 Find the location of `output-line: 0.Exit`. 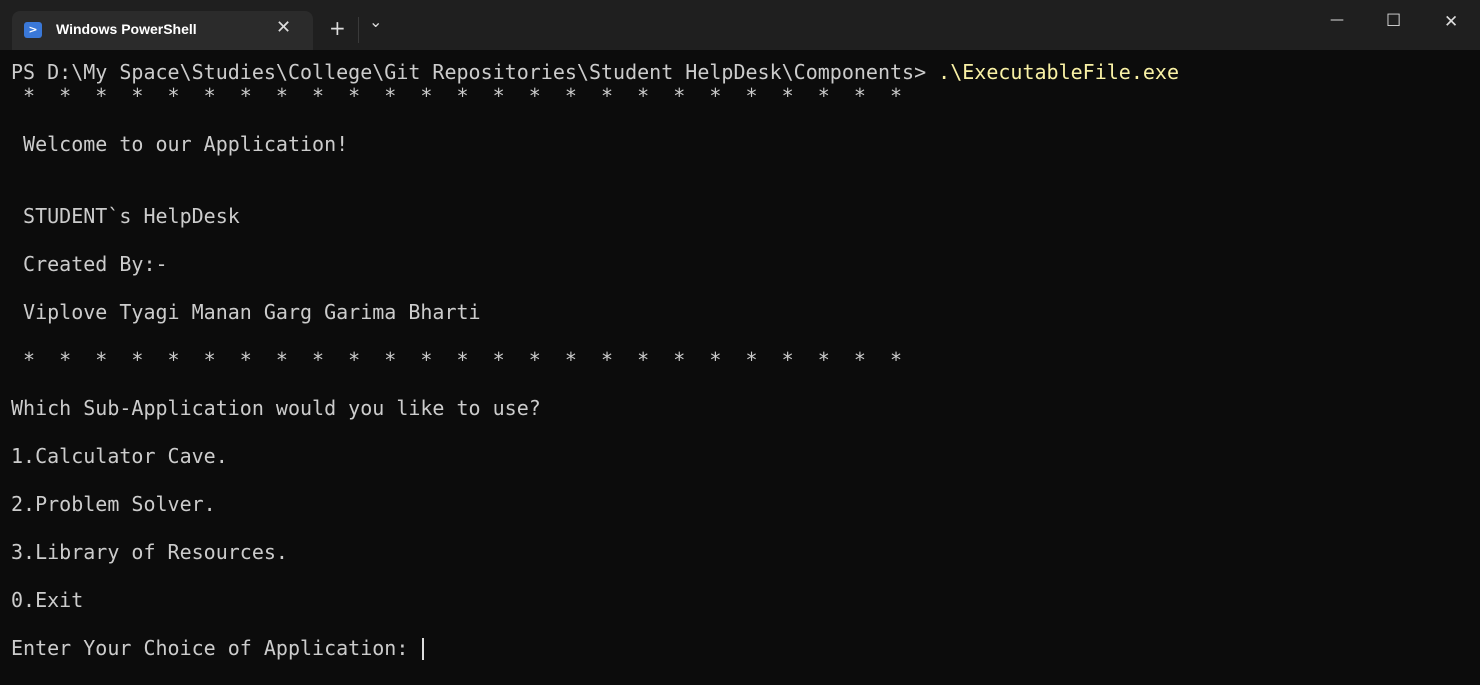

output-line: 0.Exit is located at coordinates (47, 600).